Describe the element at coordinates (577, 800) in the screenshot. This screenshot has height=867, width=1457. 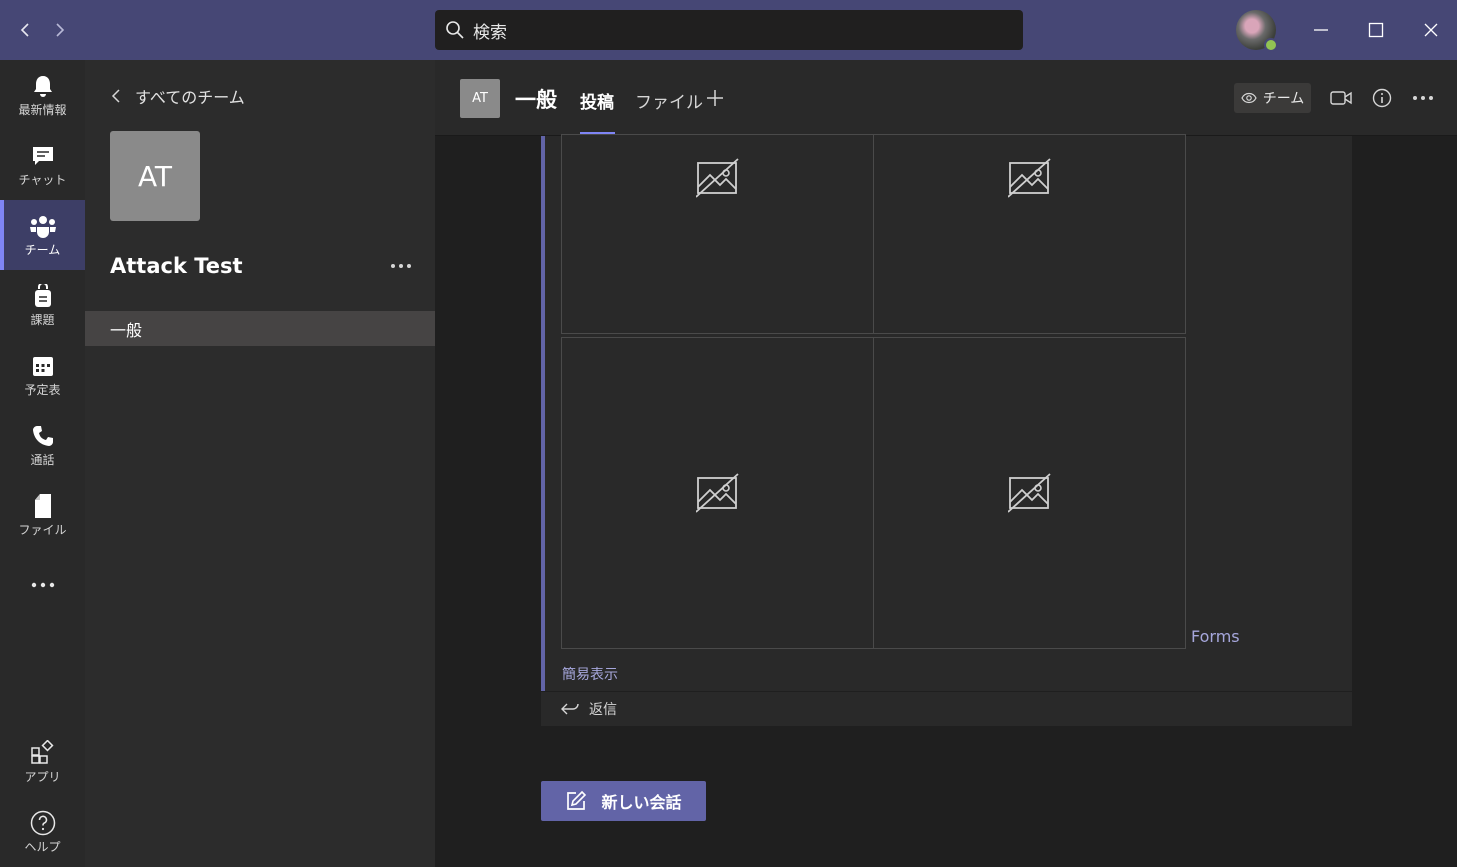
I see `compose-icon` at that location.